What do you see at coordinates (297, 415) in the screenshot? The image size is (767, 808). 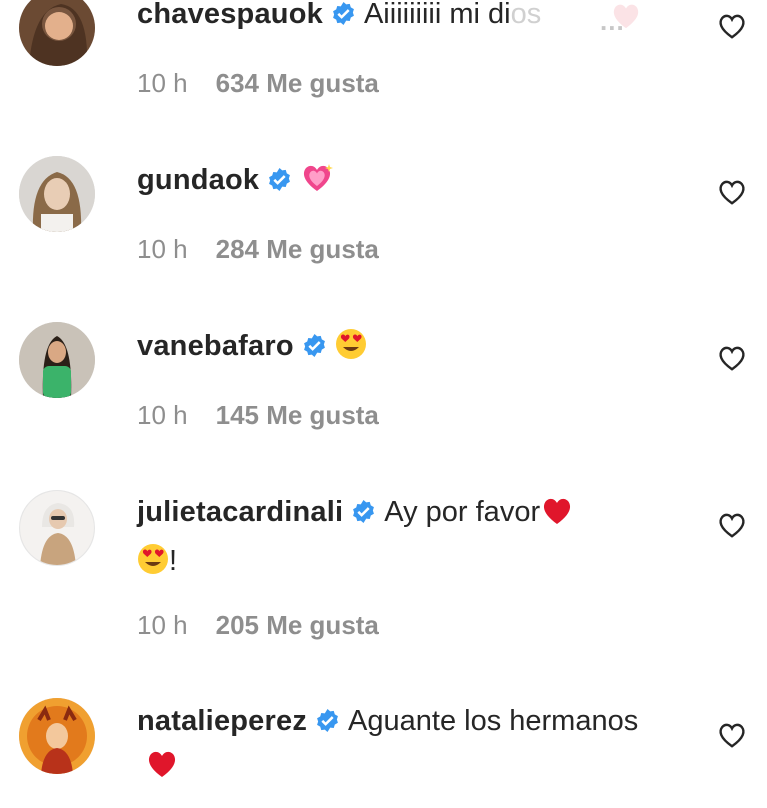 I see `likes-count: 145 Me gusta` at bounding box center [297, 415].